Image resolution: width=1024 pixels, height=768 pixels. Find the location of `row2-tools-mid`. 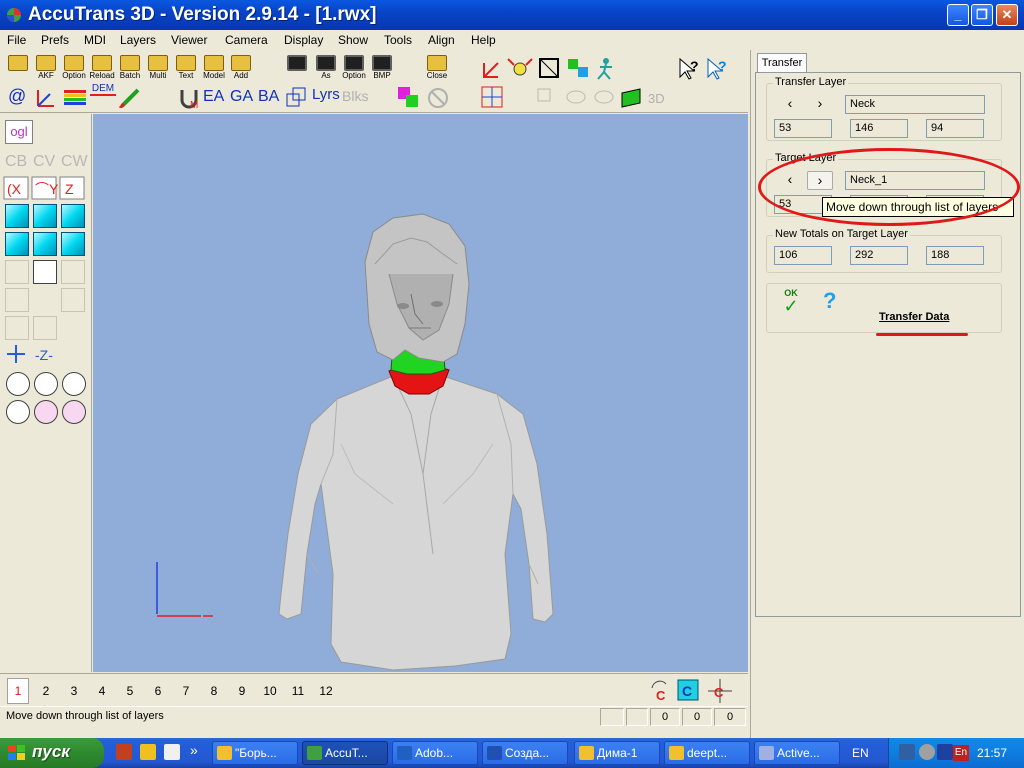

row2-tools-mid is located at coordinates (426, 98).